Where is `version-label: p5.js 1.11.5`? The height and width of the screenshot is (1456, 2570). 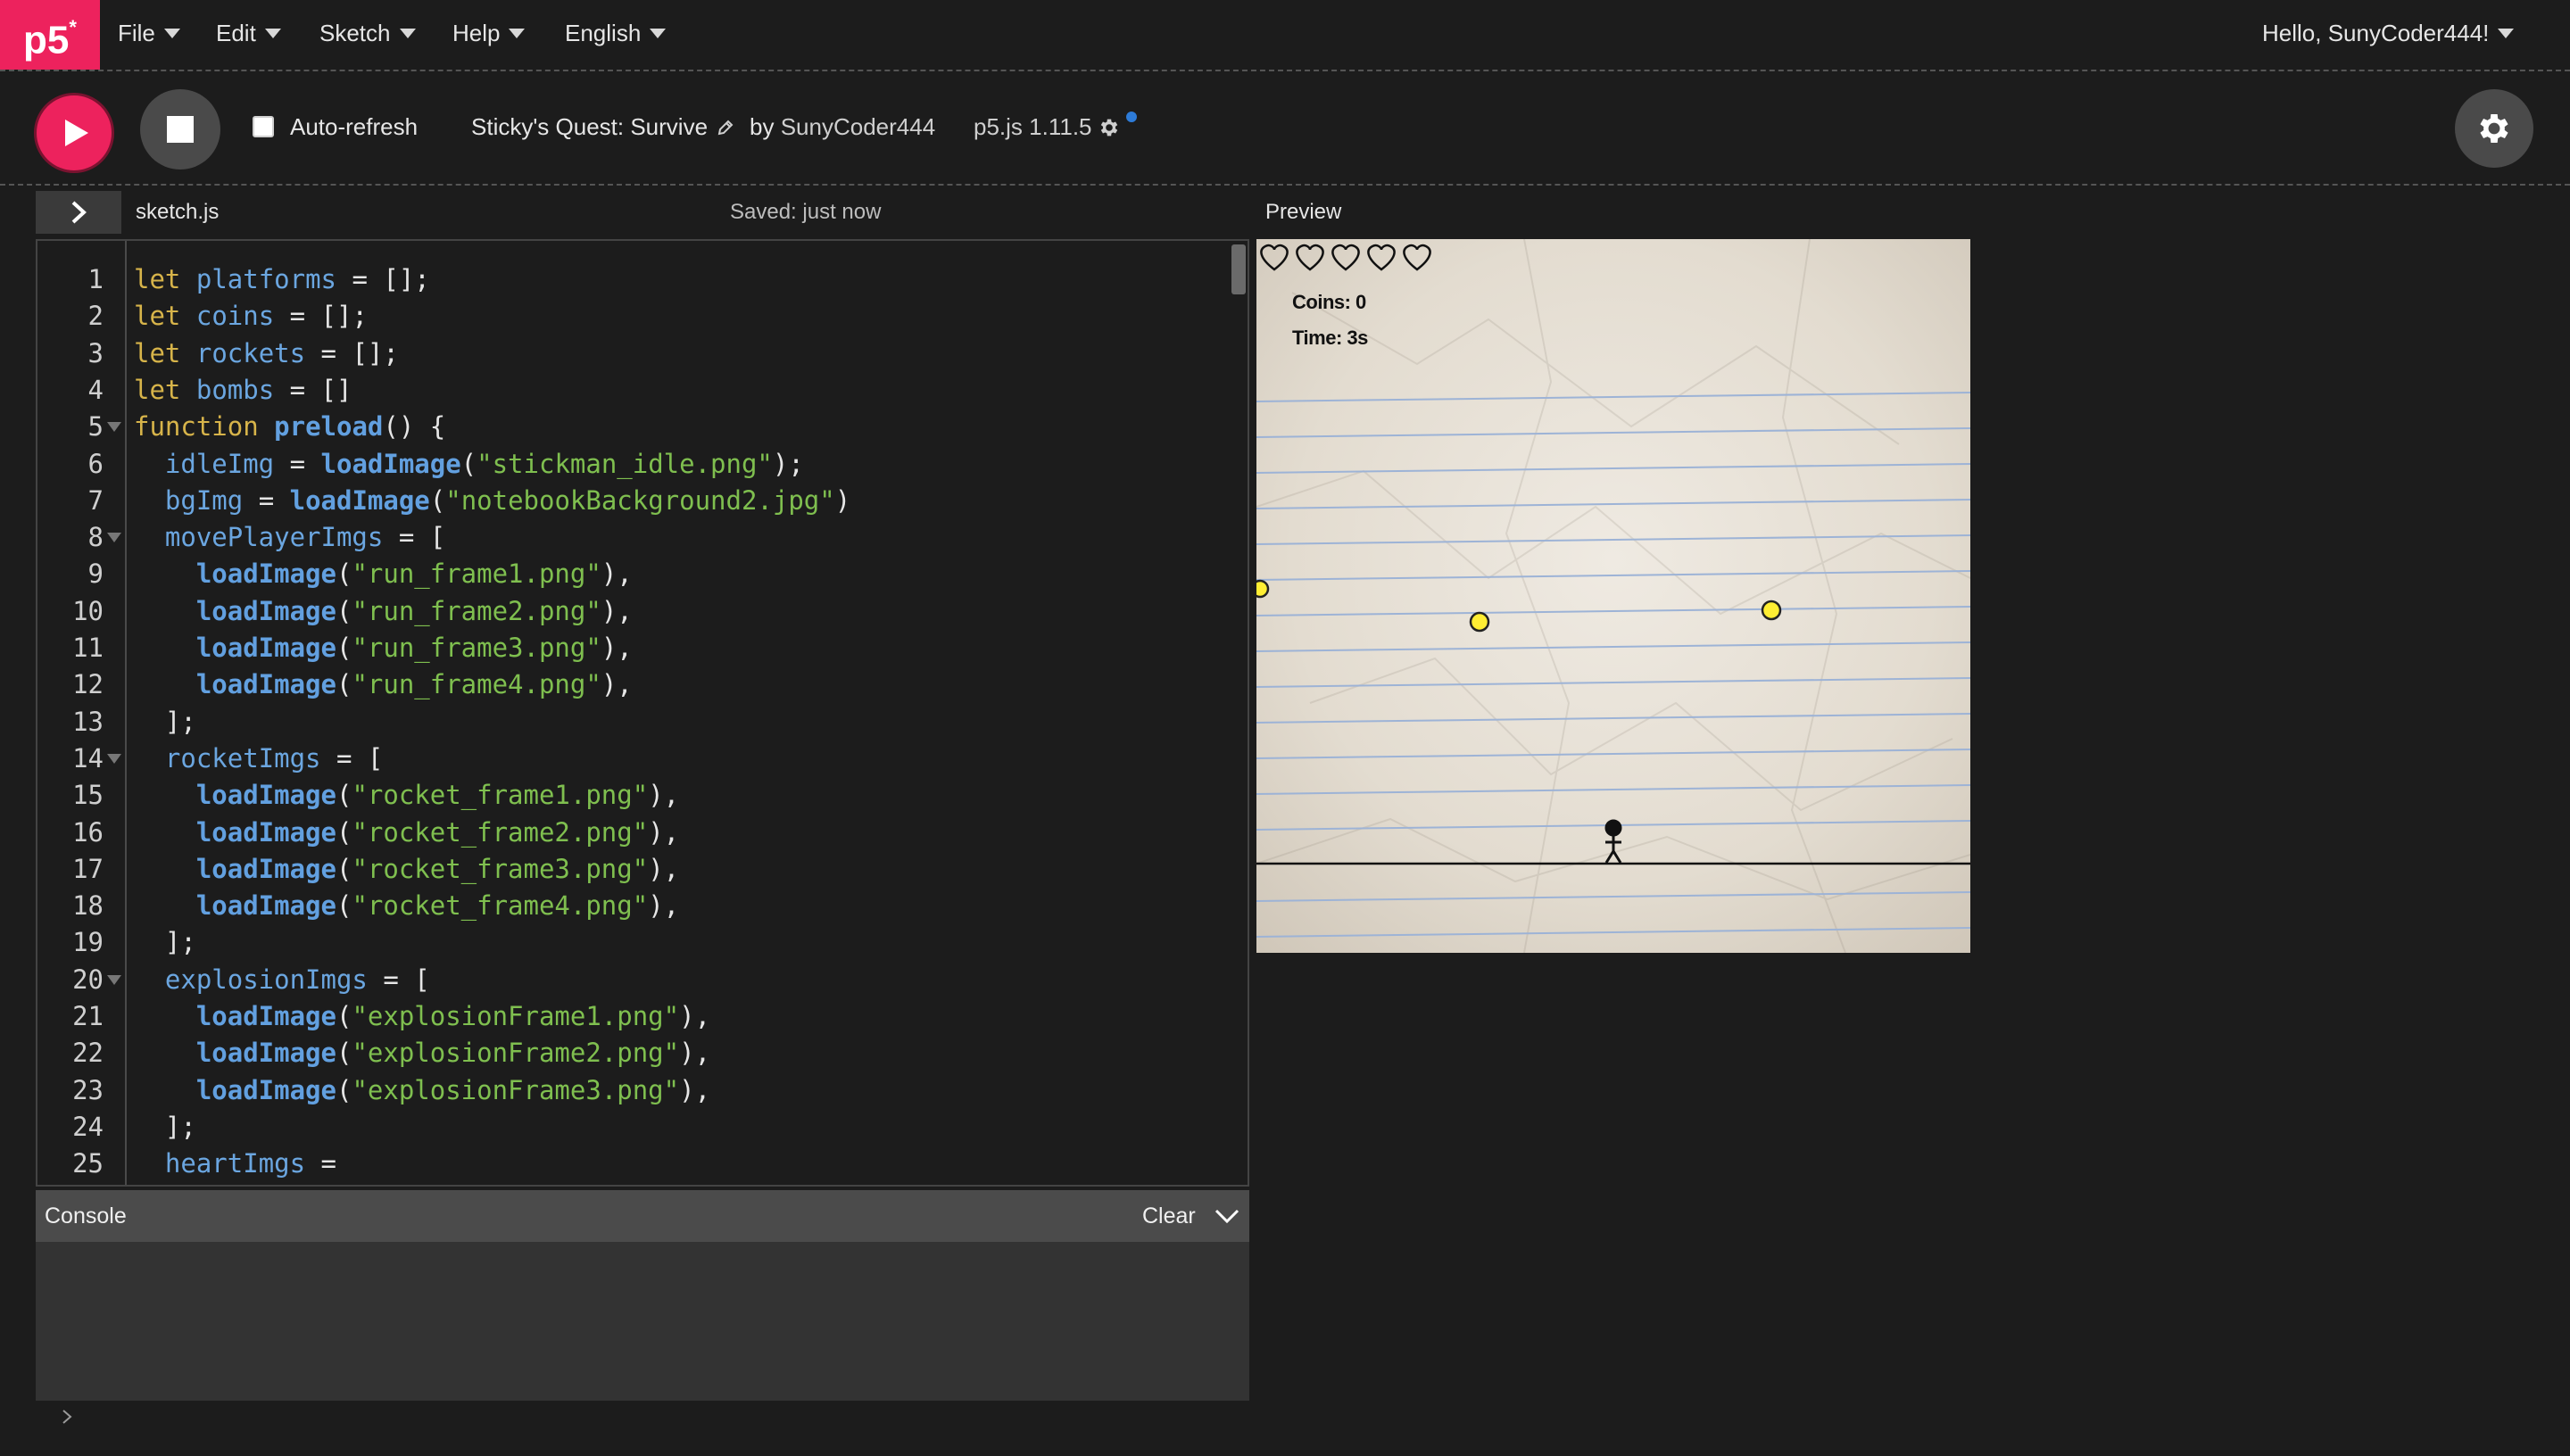 version-label: p5.js 1.11.5 is located at coordinates (1033, 126).